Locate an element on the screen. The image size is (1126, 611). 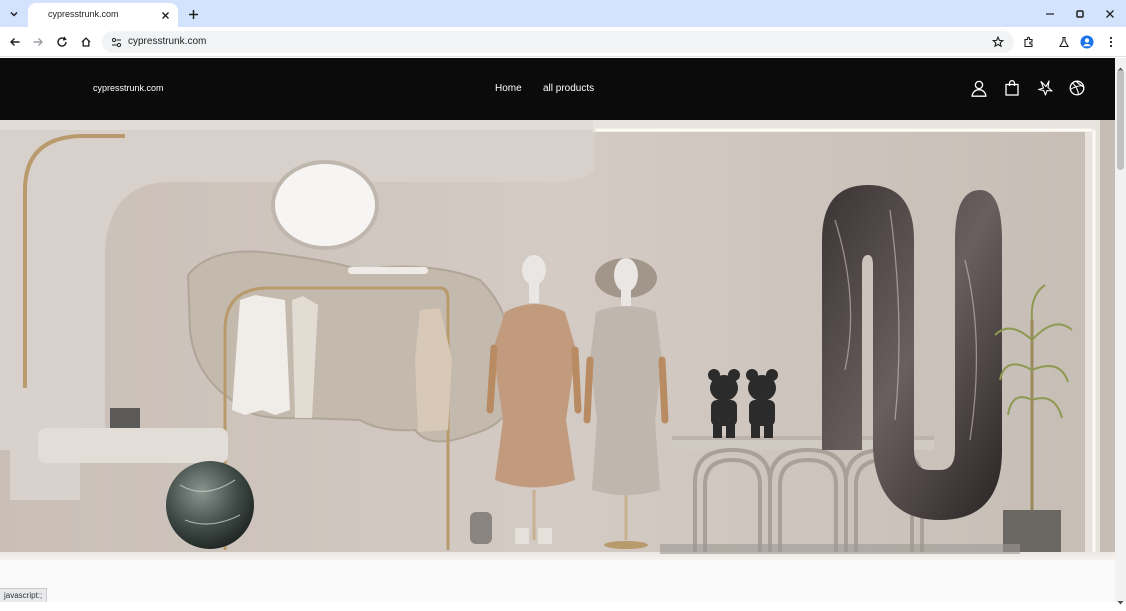
home-icon is located at coordinates (86, 42).